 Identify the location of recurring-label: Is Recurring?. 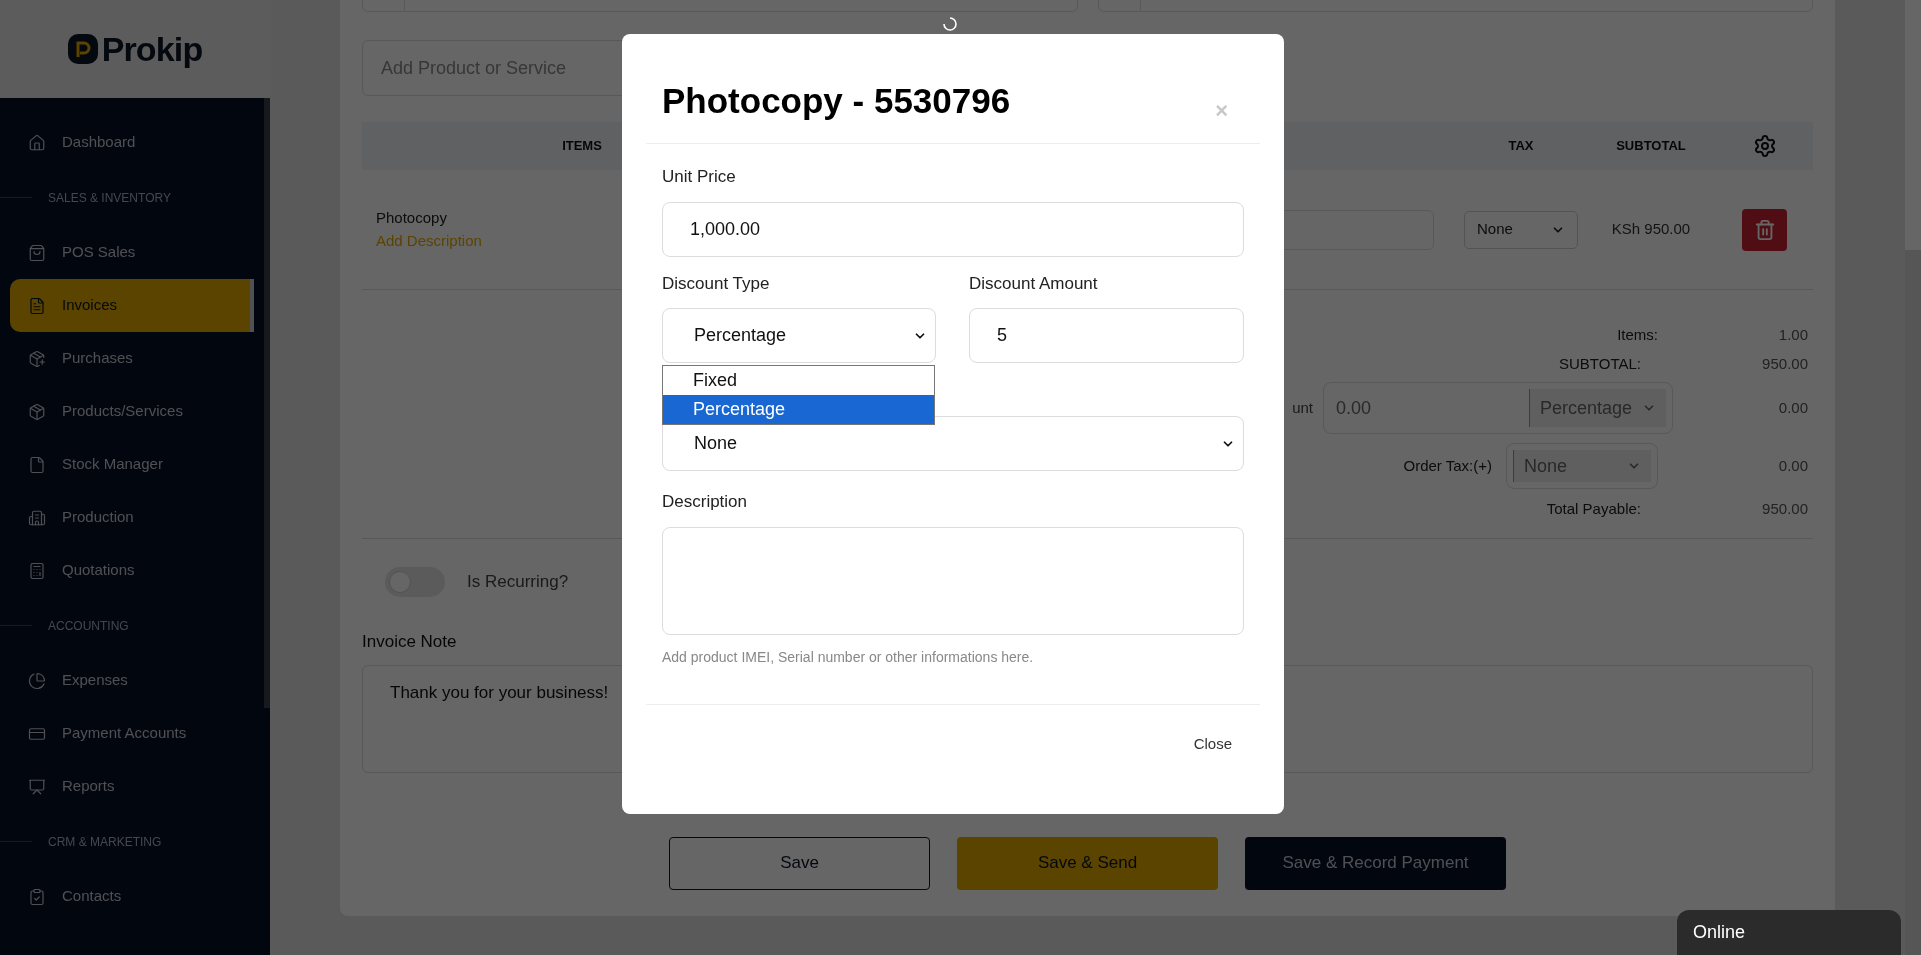
(518, 582).